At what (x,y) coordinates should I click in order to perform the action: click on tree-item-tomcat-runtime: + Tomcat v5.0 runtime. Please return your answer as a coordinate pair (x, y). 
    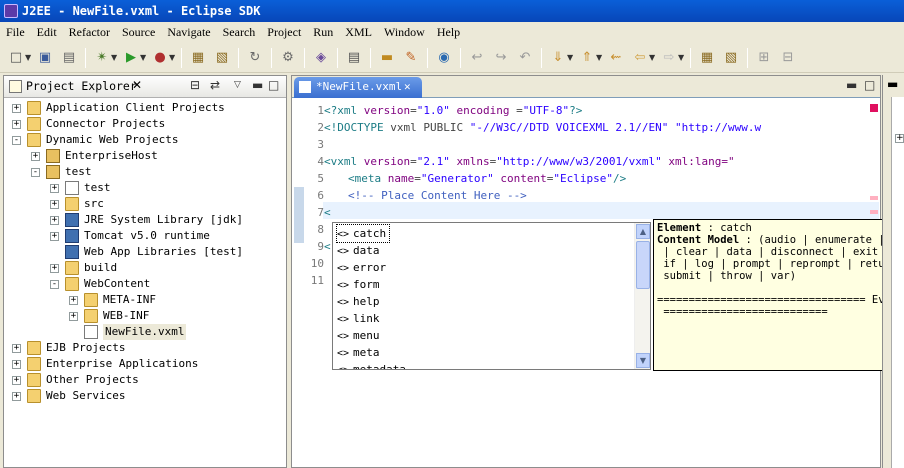
    Looking at the image, I should click on (144, 236).